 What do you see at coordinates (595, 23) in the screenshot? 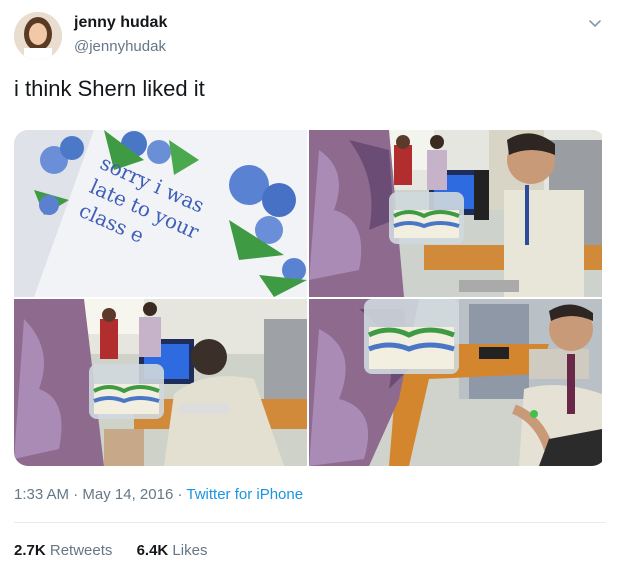
I see `chevron-down-icon` at bounding box center [595, 23].